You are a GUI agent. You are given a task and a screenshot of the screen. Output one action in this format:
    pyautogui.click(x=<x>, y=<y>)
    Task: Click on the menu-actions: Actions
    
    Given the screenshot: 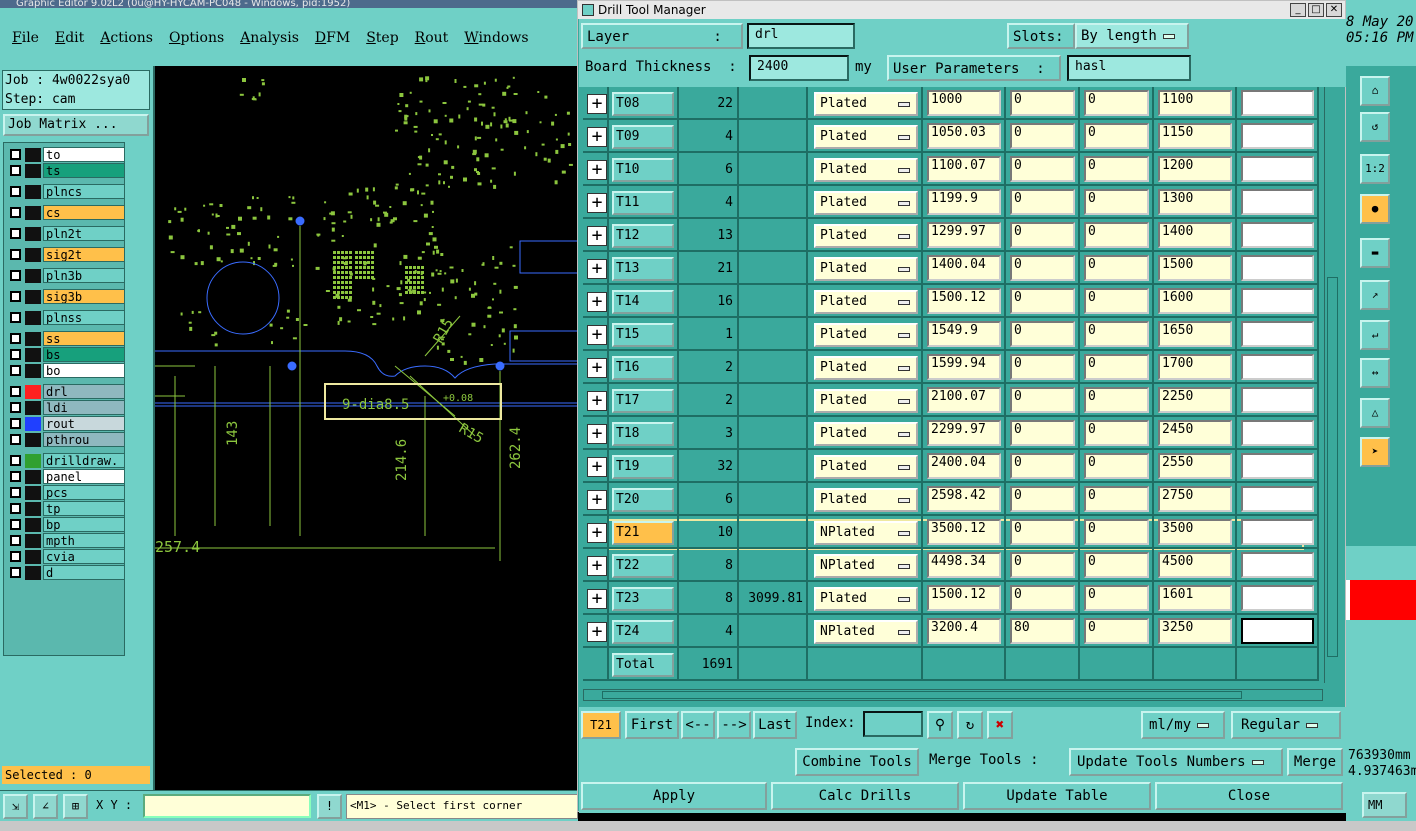 What is the action you would take?
    pyautogui.click(x=126, y=38)
    